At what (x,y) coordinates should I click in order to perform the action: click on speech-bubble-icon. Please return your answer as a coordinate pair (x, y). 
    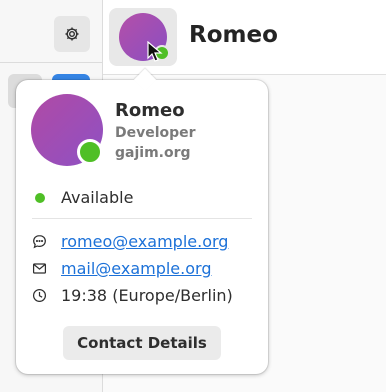
    Looking at the image, I should click on (39, 242).